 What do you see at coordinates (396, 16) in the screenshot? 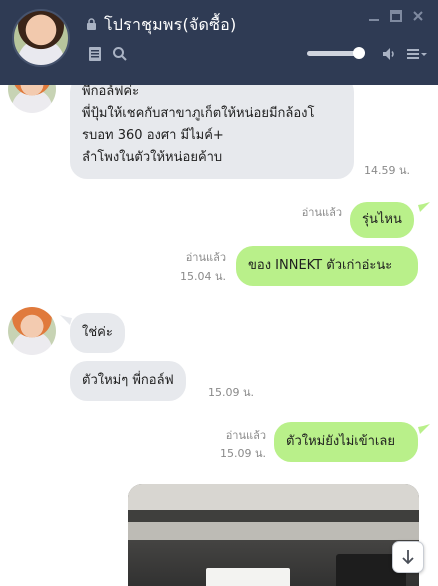
I see `maximize-icon` at bounding box center [396, 16].